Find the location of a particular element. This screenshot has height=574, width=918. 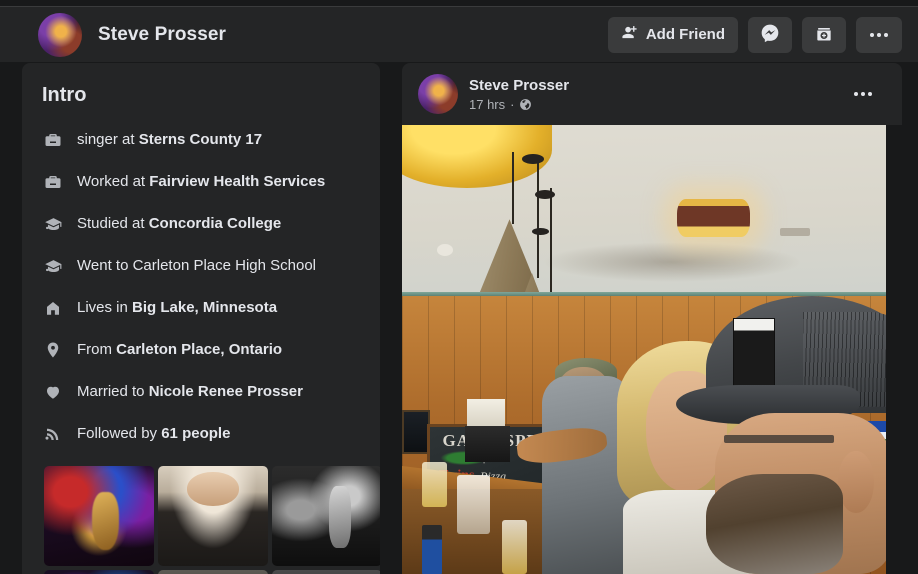

post-meta: Steve Prosser 17 hrs · is located at coordinates (519, 94).